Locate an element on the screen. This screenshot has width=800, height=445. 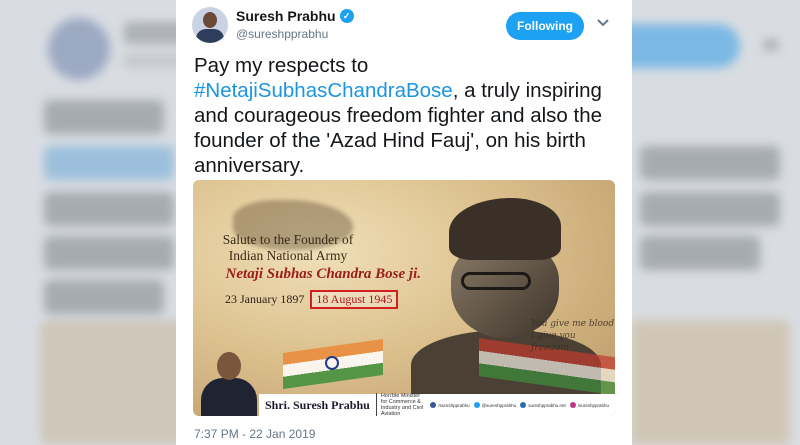
social-web: sureshpprabhu.net is located at coordinates (543, 405).